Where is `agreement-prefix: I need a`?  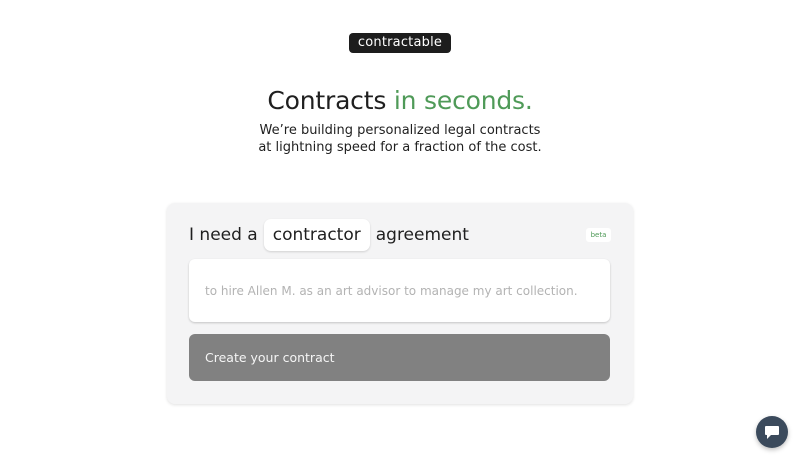 agreement-prefix: I need a is located at coordinates (223, 235).